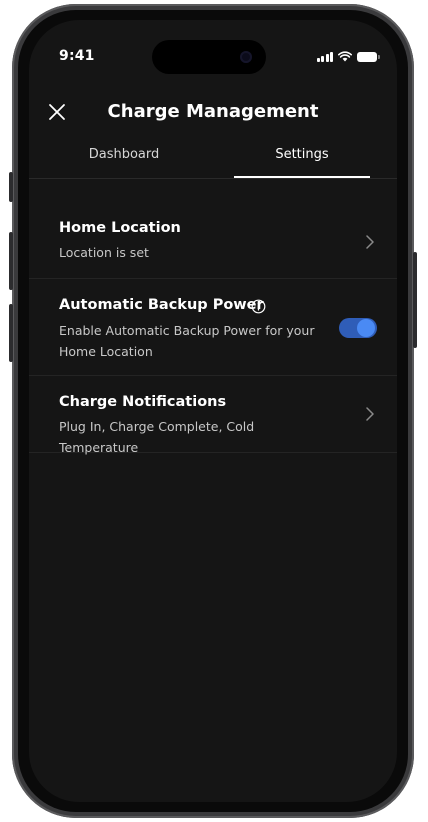 The width and height of the screenshot is (428, 822). Describe the element at coordinates (11, 261) in the screenshot. I see `volume-up-button` at that location.